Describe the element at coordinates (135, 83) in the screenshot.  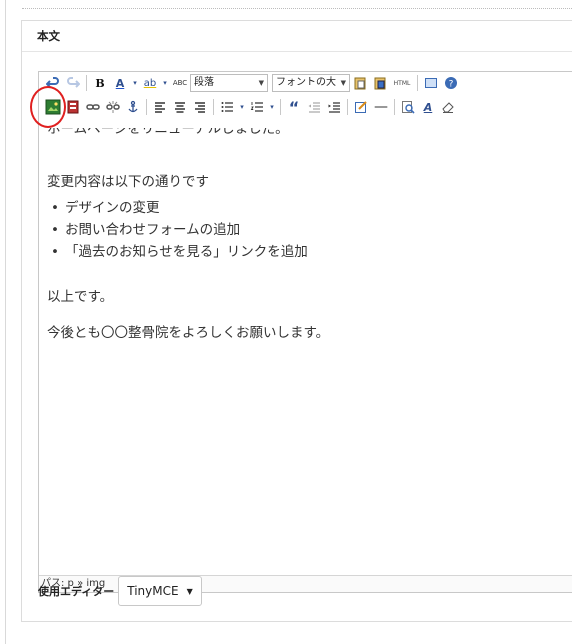
I see `text-color-dropdown-icon: ▾` at that location.